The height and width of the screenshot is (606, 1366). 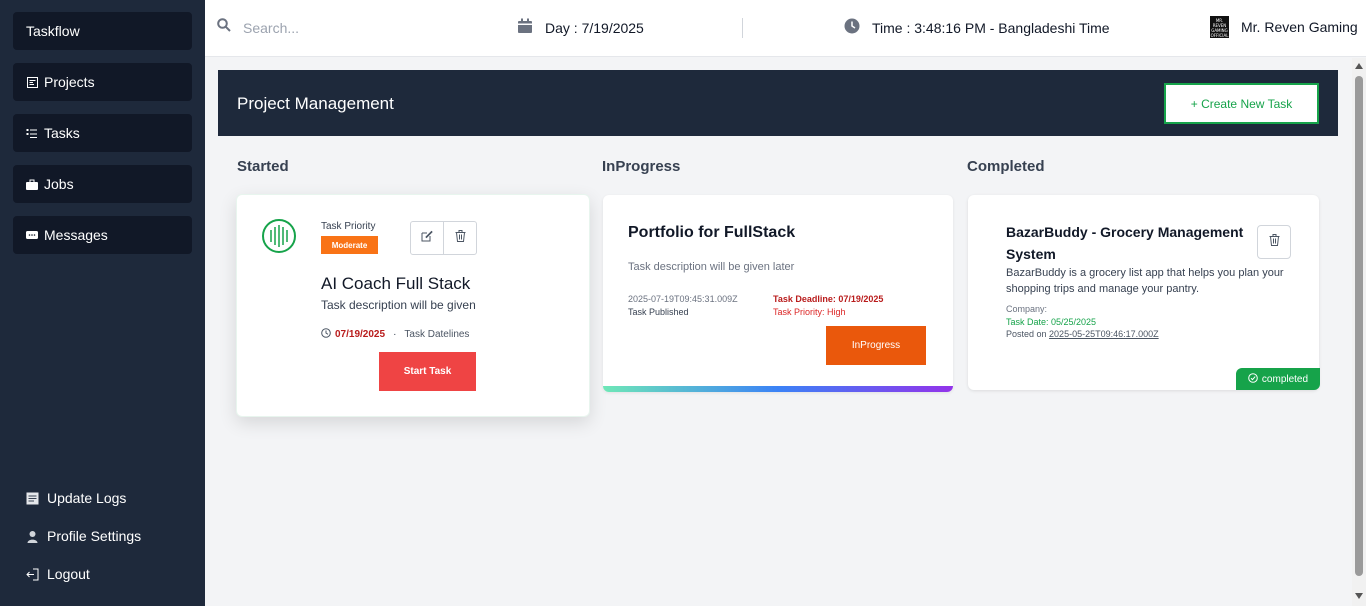 I want to click on edit-button, so click(x=427, y=238).